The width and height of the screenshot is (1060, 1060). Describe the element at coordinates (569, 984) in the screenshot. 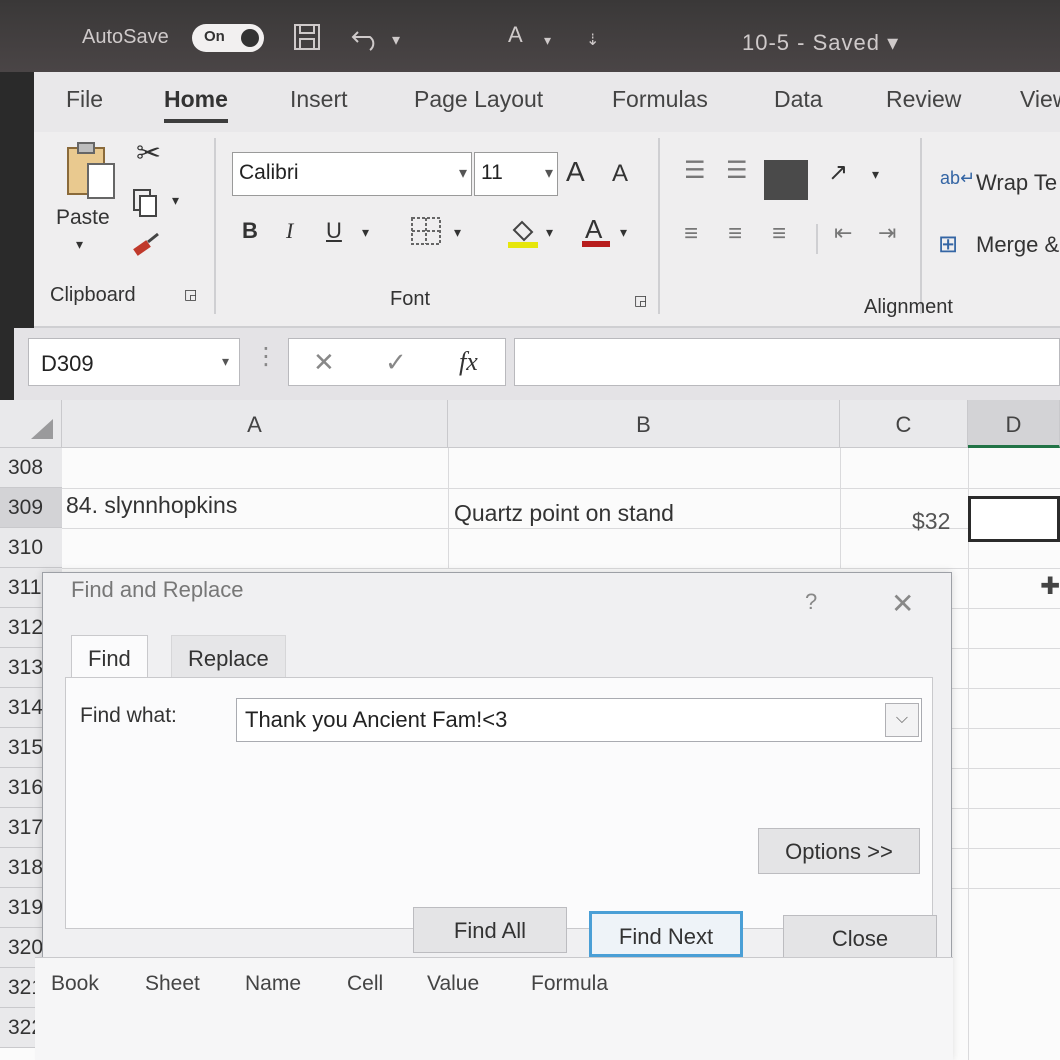

I see `results-col-formula: Formula` at that location.